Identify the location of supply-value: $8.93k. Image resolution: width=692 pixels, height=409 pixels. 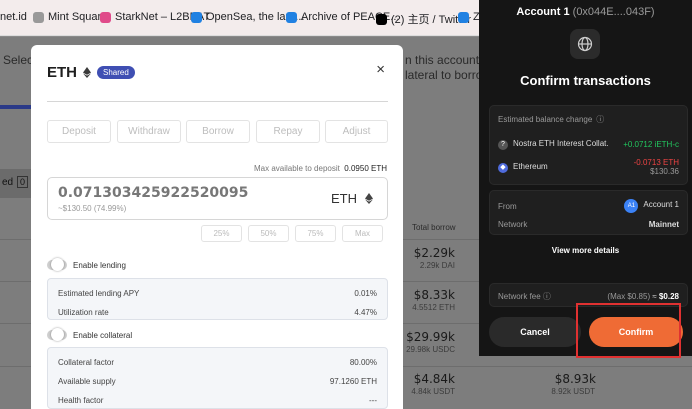
(575, 379).